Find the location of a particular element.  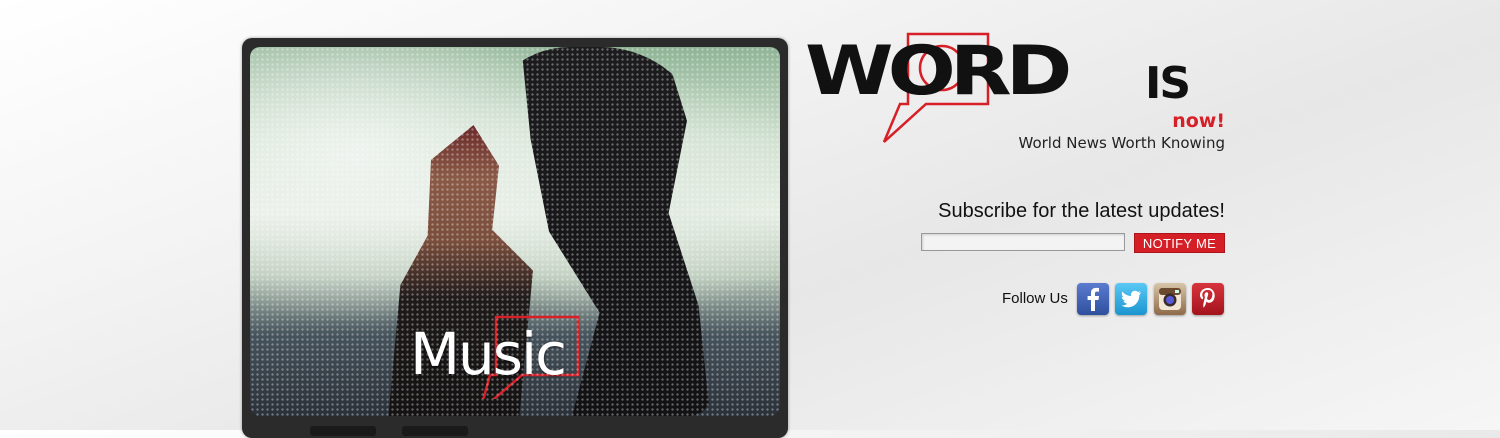

pinterest-button is located at coordinates (1208, 299).